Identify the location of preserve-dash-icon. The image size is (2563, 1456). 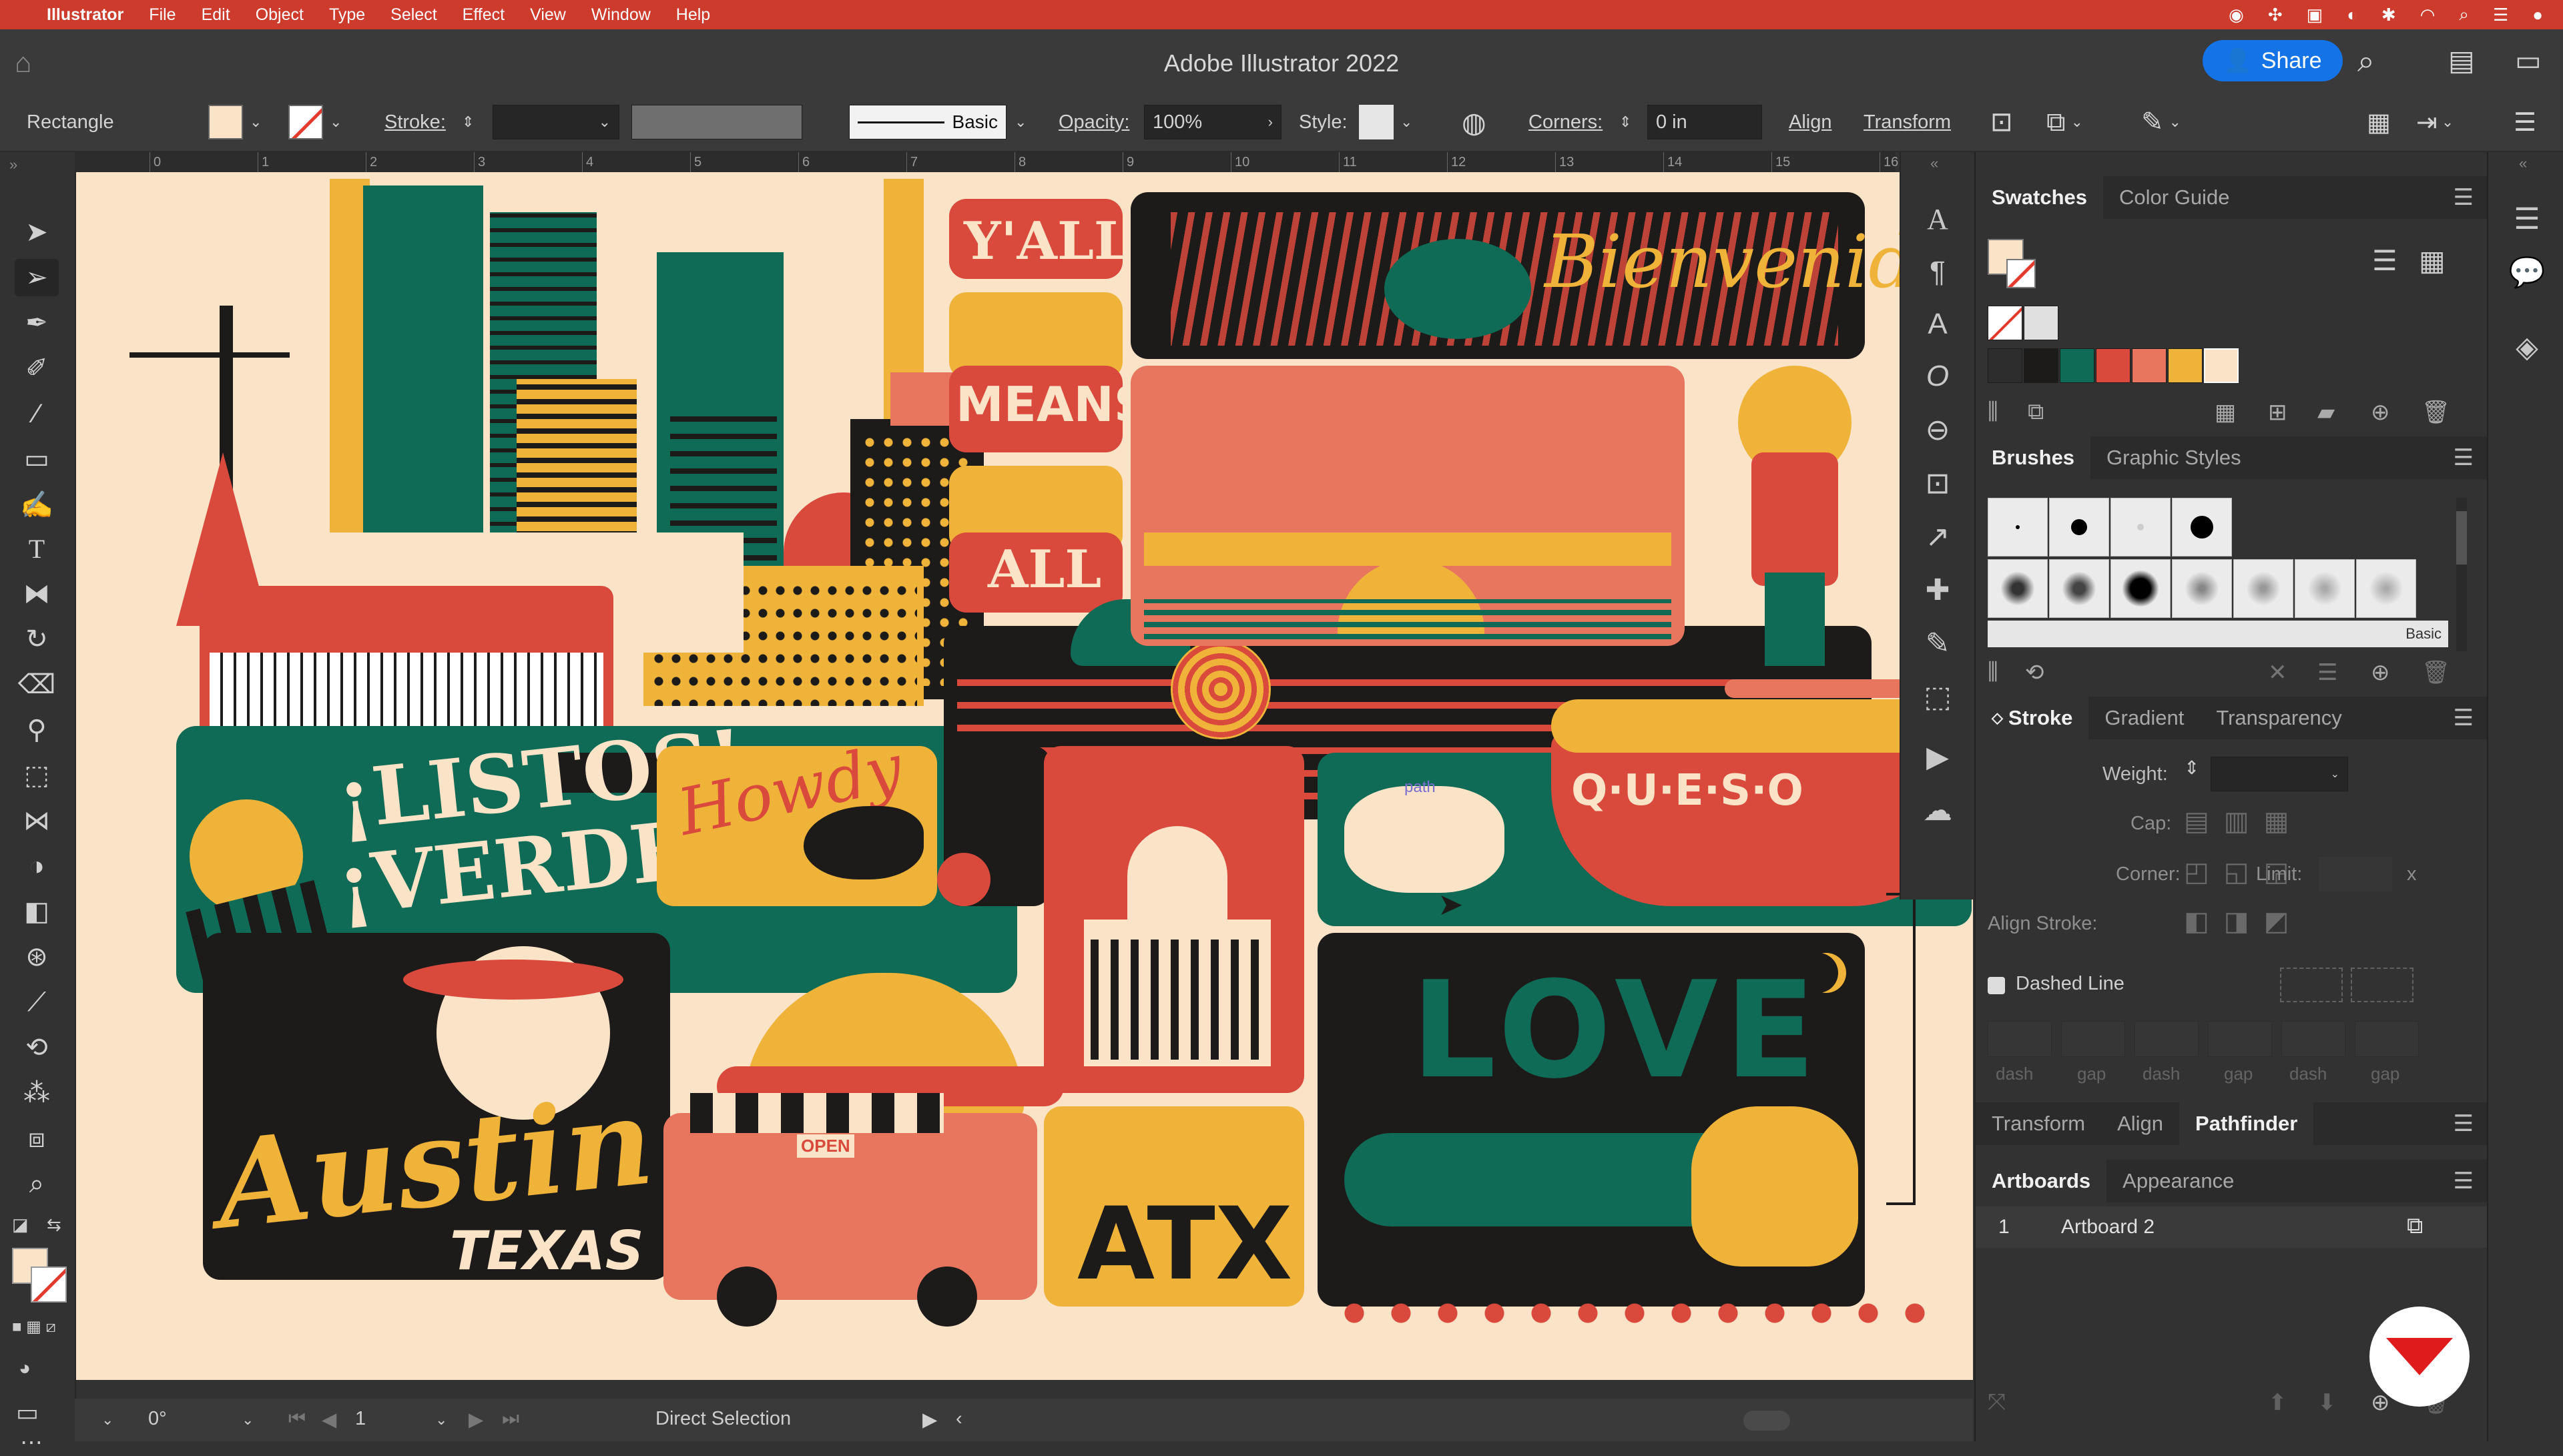
(2311, 985).